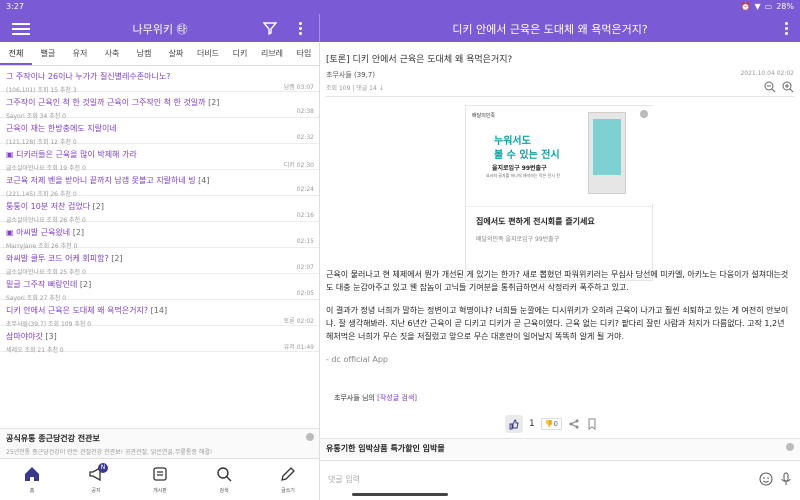  I want to click on list-item-time: 디키 02:30, so click(298, 165).